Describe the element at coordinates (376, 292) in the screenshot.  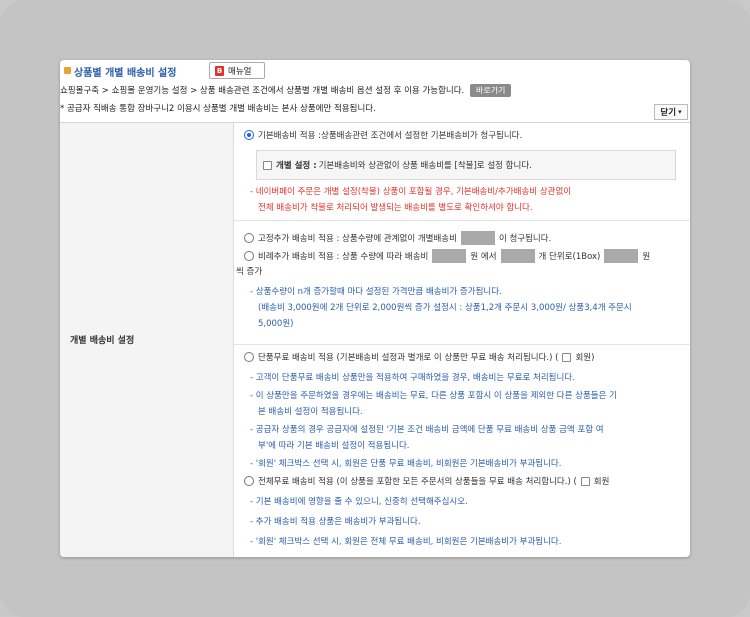
I see `ratio-help-1: - 상품수량이 n개 증가할때 마다 설정된 가격만큼 배송비가 증가됩니다.` at that location.